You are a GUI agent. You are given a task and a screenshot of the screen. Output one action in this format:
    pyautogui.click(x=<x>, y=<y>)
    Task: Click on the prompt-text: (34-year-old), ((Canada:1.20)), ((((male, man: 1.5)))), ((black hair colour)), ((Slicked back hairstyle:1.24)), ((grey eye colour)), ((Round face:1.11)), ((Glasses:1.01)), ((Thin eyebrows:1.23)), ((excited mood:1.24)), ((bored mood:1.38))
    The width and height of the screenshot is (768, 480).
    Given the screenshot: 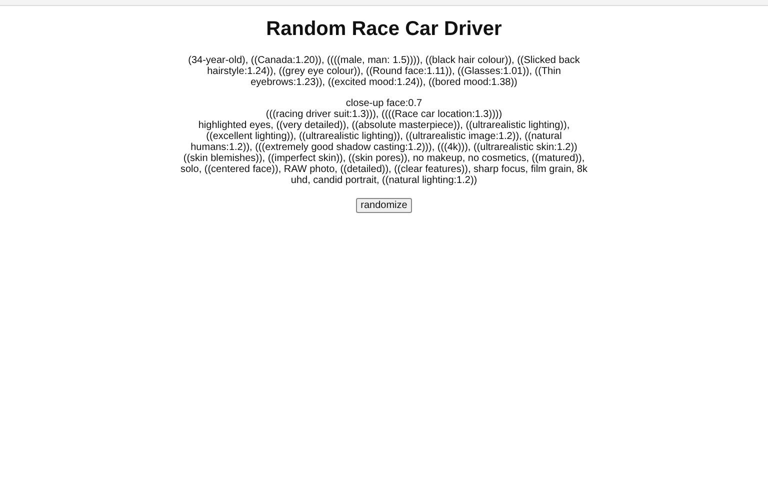 What is the action you would take?
    pyautogui.click(x=384, y=71)
    